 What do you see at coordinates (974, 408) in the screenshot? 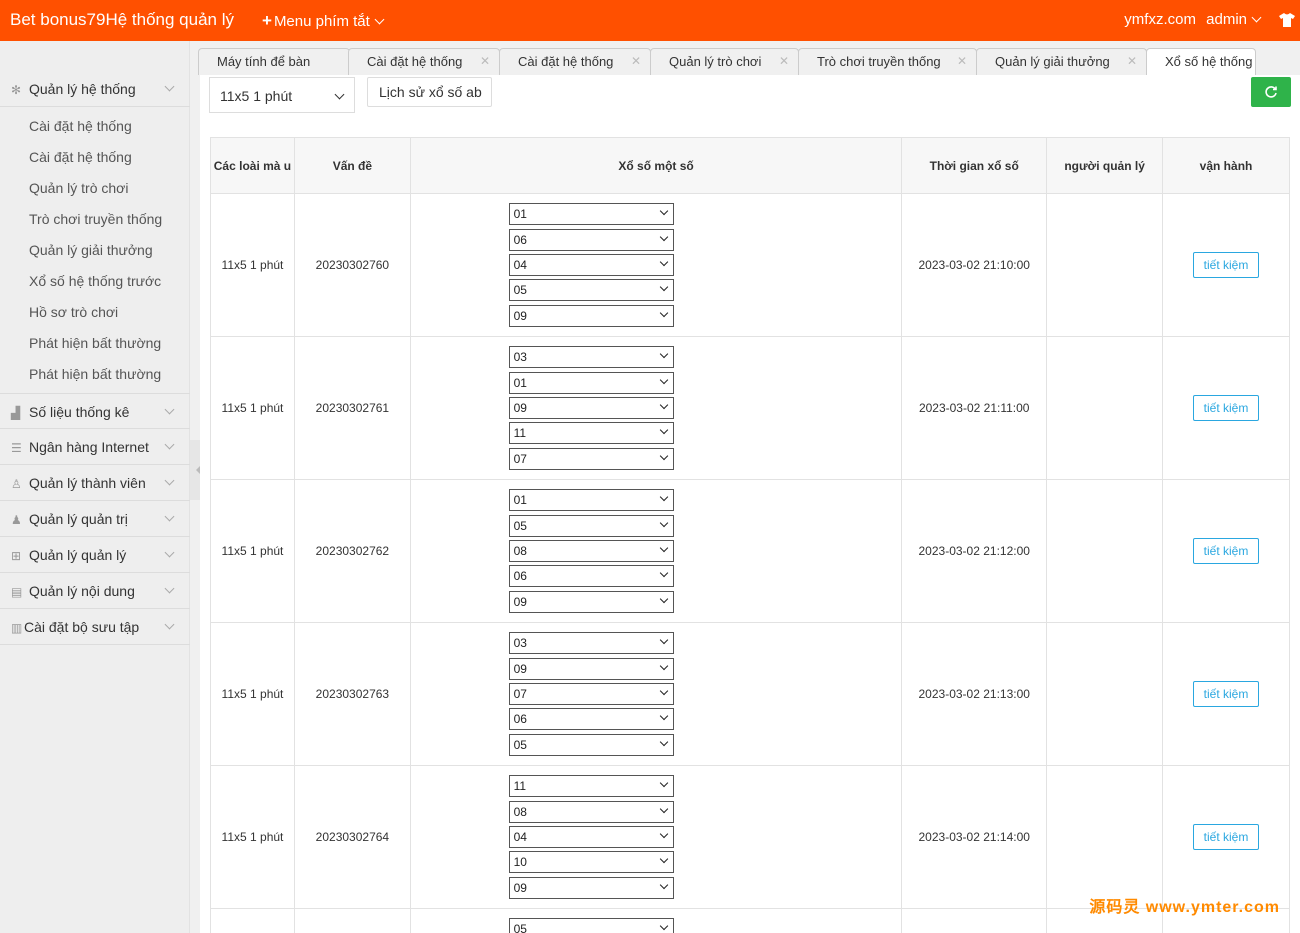
I see `cell-time: 2023-03-02 21:11:00` at bounding box center [974, 408].